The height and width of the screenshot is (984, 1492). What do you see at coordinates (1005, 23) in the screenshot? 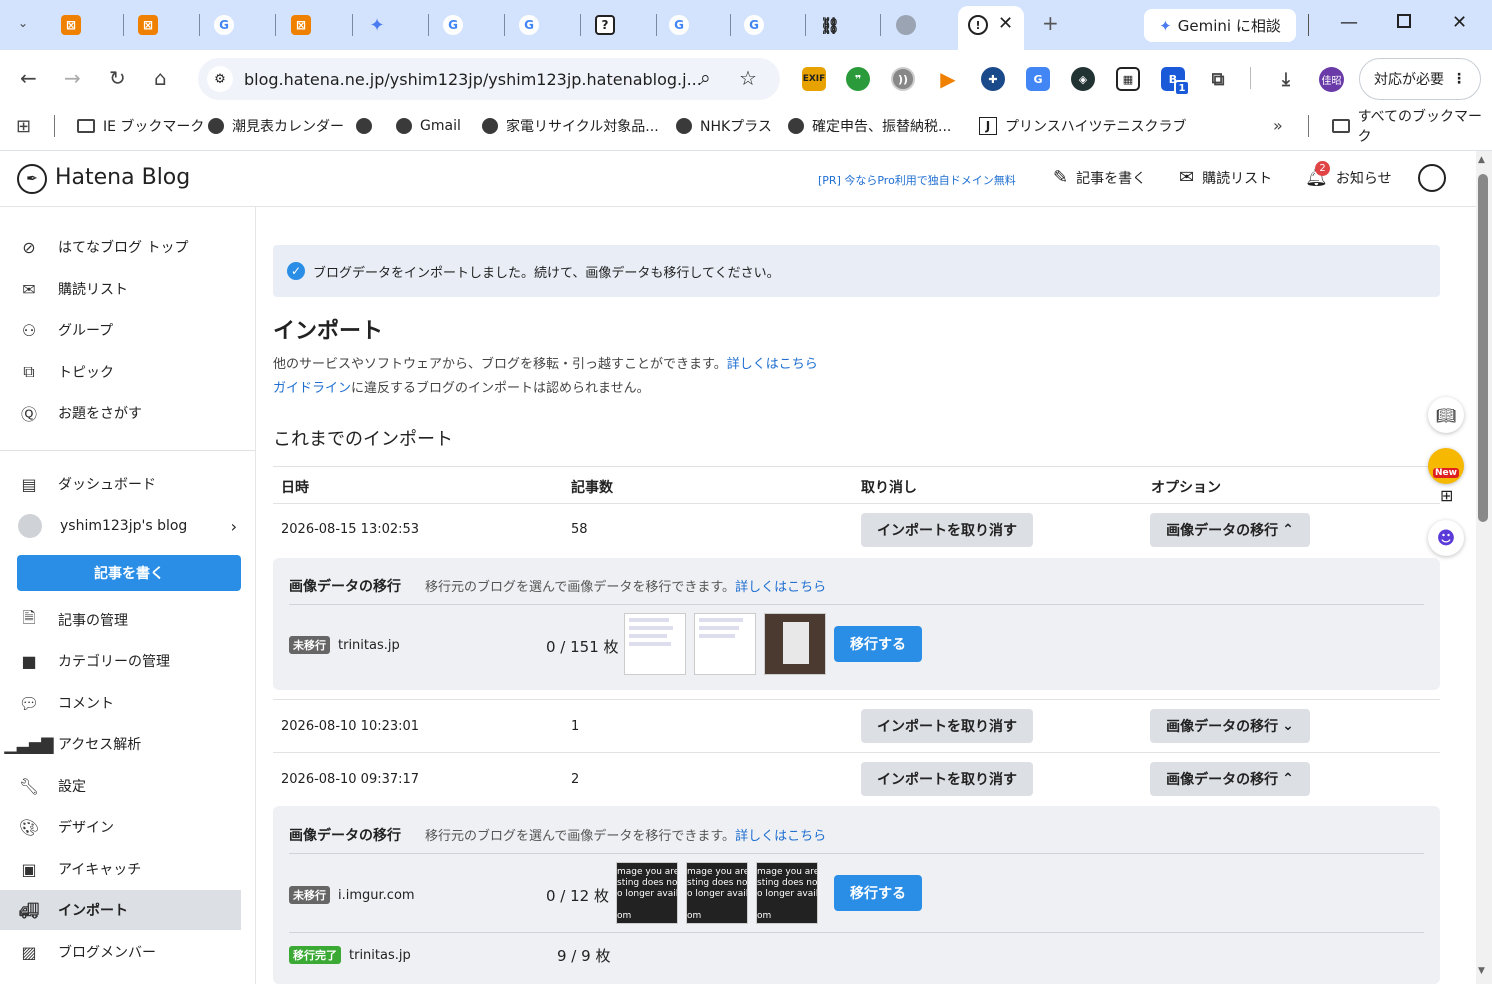
I see `close-tab-icon: ✕` at bounding box center [1005, 23].